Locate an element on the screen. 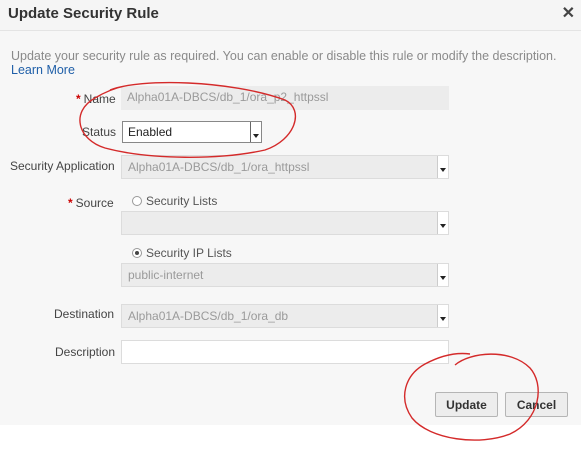 The image size is (581, 452). security-ip-lists-value: public-internet is located at coordinates (166, 275).